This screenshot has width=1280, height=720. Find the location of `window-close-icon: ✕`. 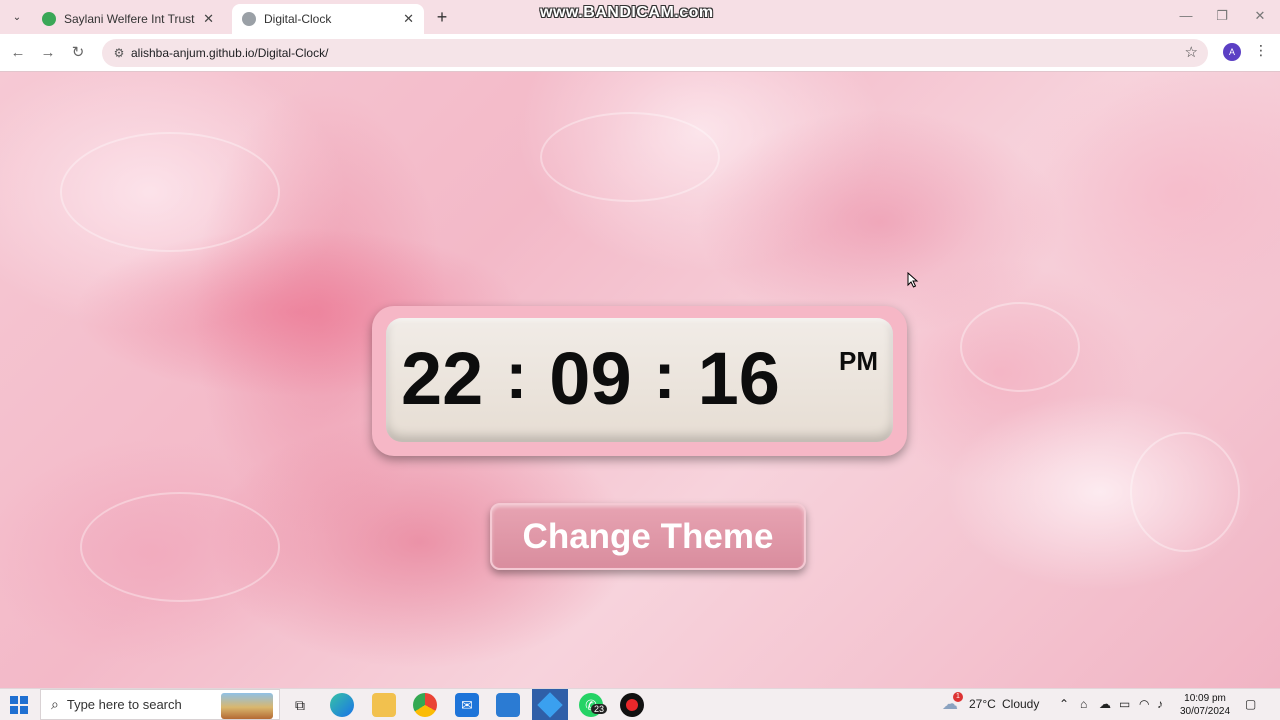

window-close-icon: ✕ is located at coordinates (1260, 17).